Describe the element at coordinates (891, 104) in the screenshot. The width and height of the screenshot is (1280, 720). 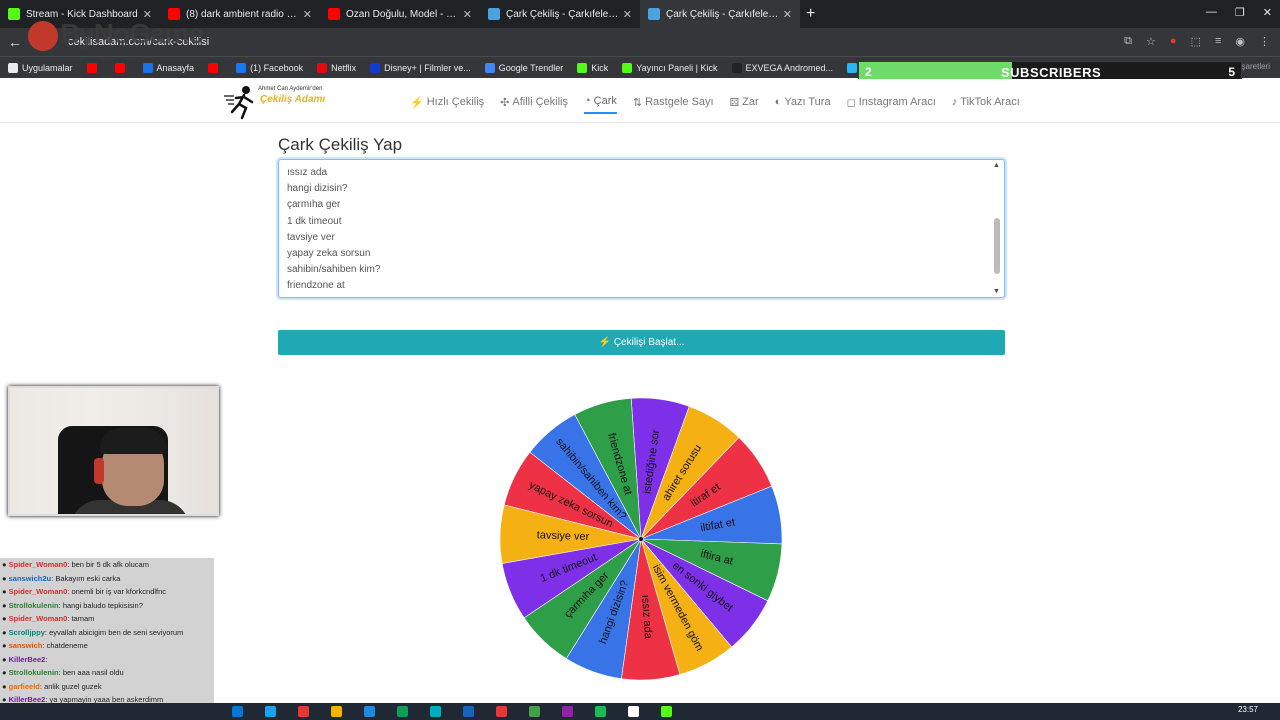
I see `nav-link: ◻ Instagram Aracı` at that location.